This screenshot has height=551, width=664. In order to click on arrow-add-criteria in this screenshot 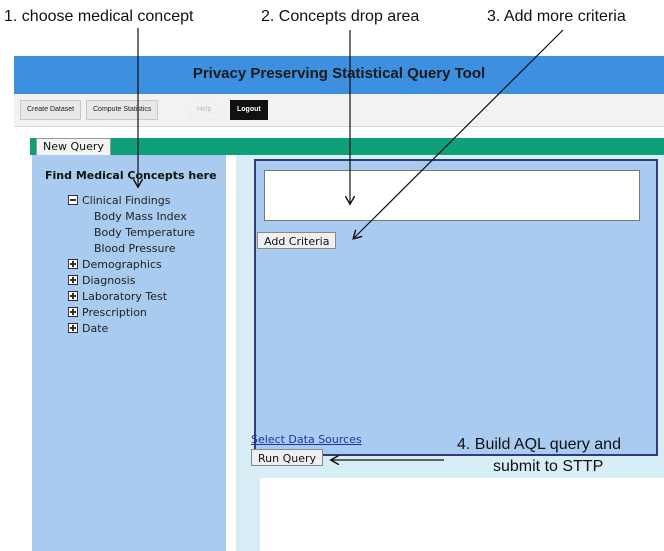, I will do `click(459, 133)`.